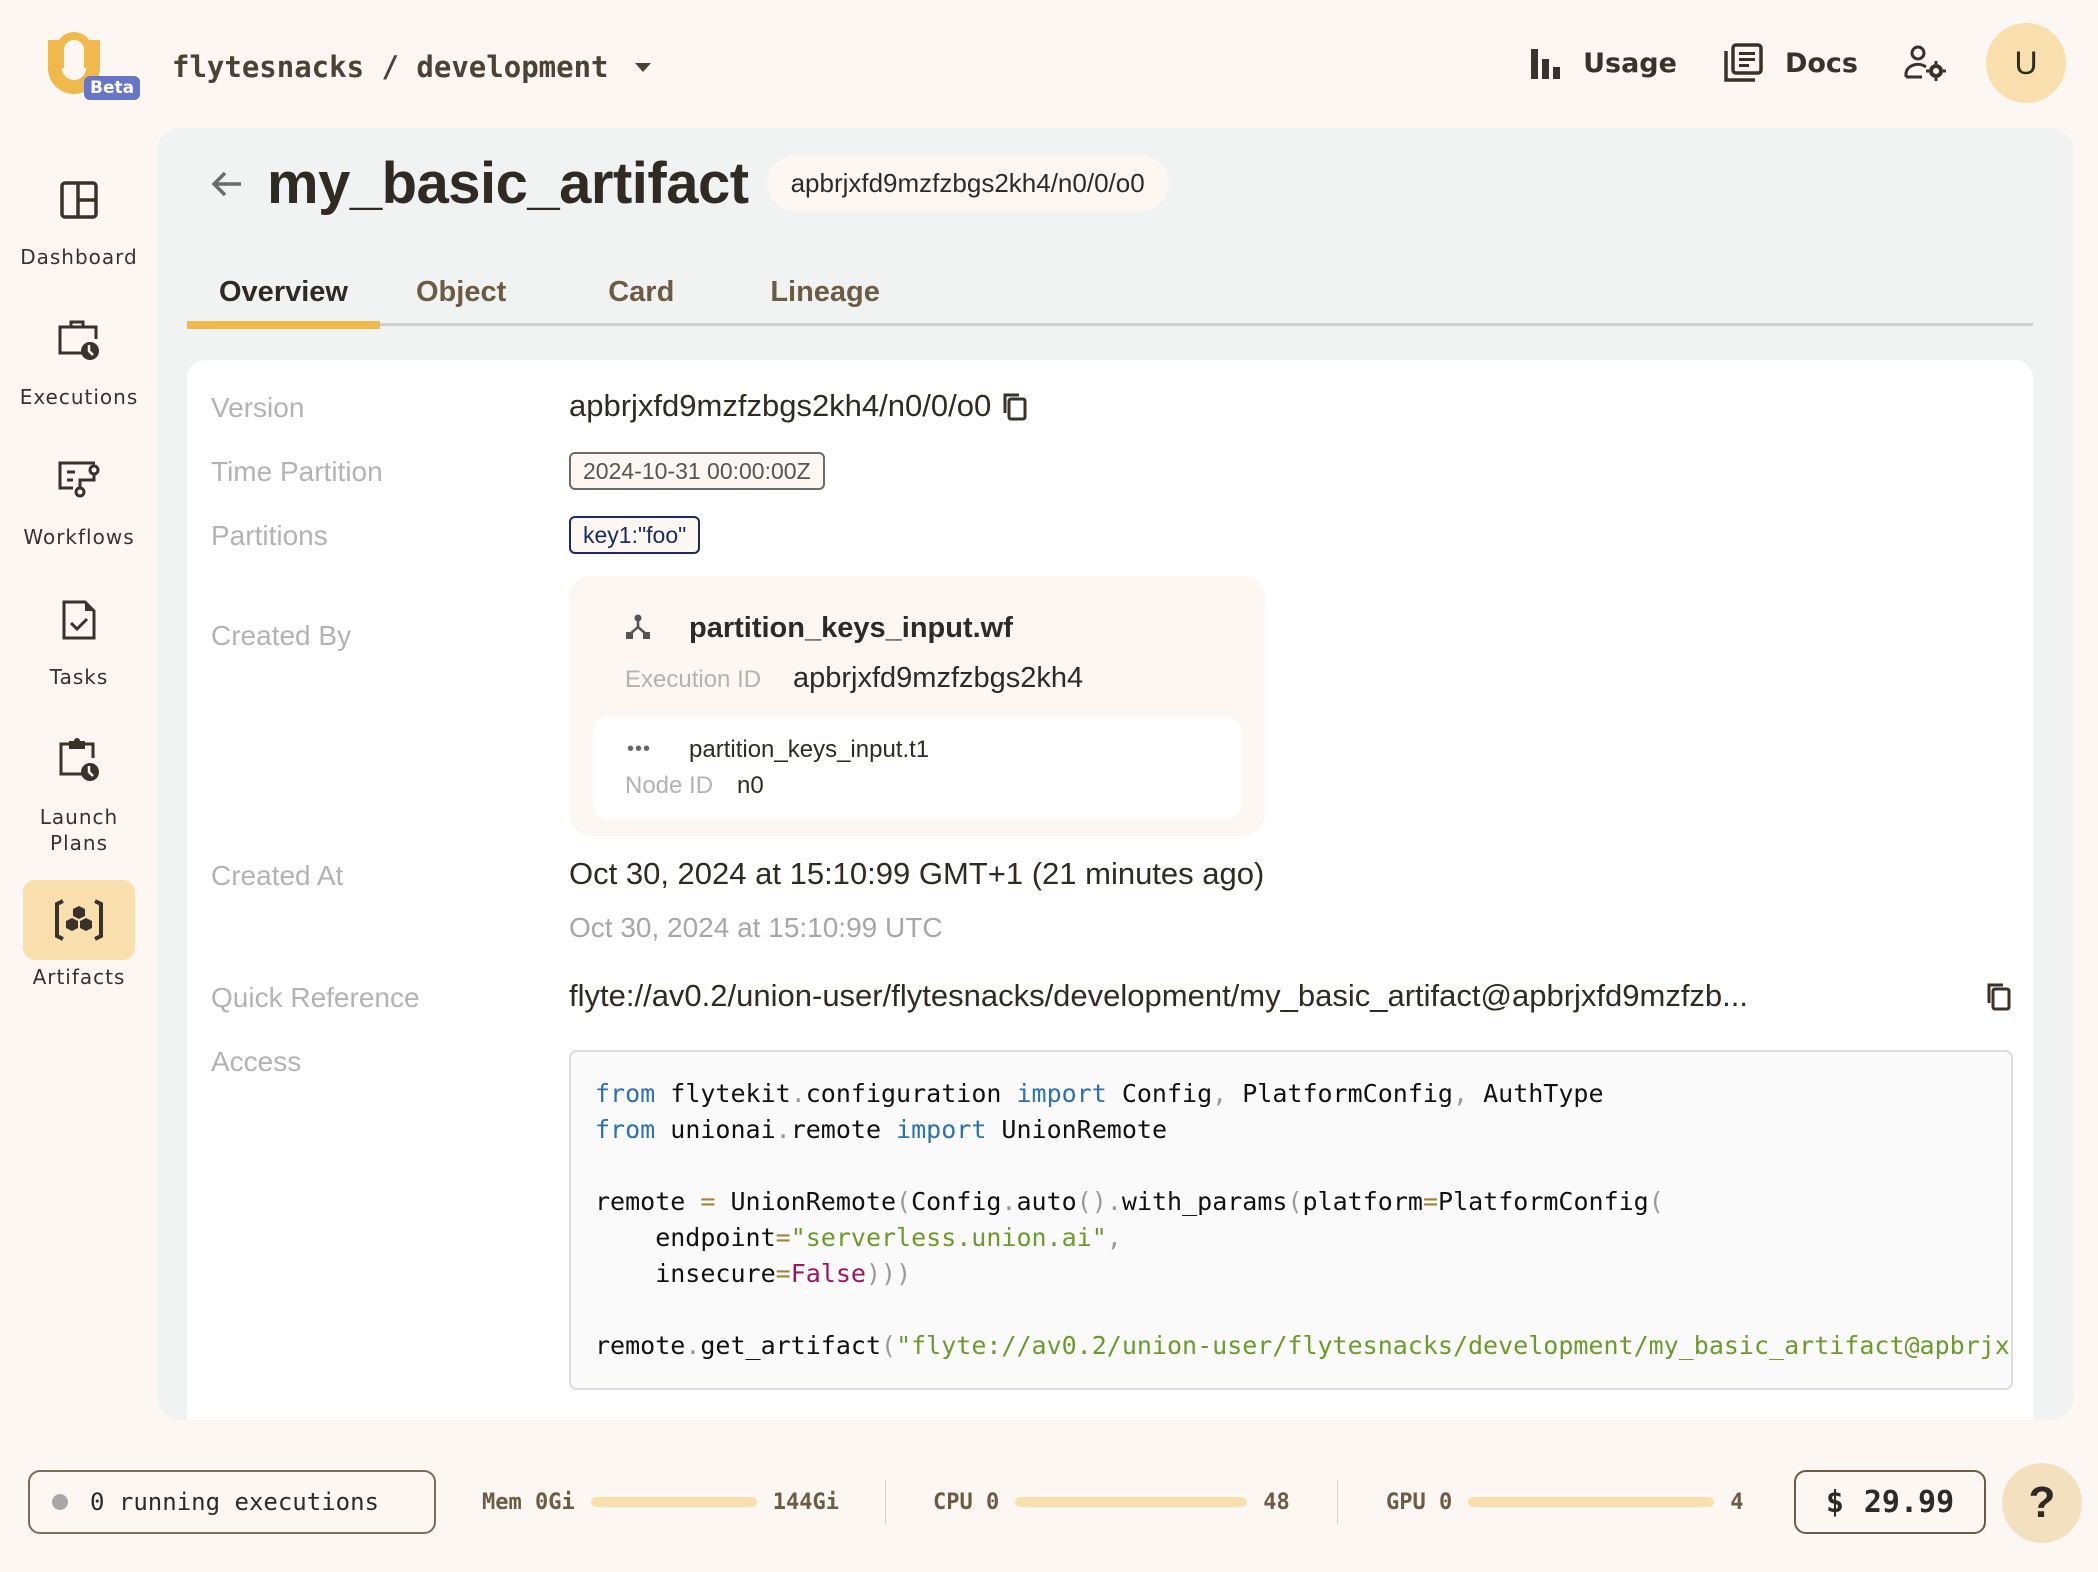 The height and width of the screenshot is (1572, 2098). What do you see at coordinates (1909, 1502) in the screenshot?
I see `balance-value: 29.99` at bounding box center [1909, 1502].